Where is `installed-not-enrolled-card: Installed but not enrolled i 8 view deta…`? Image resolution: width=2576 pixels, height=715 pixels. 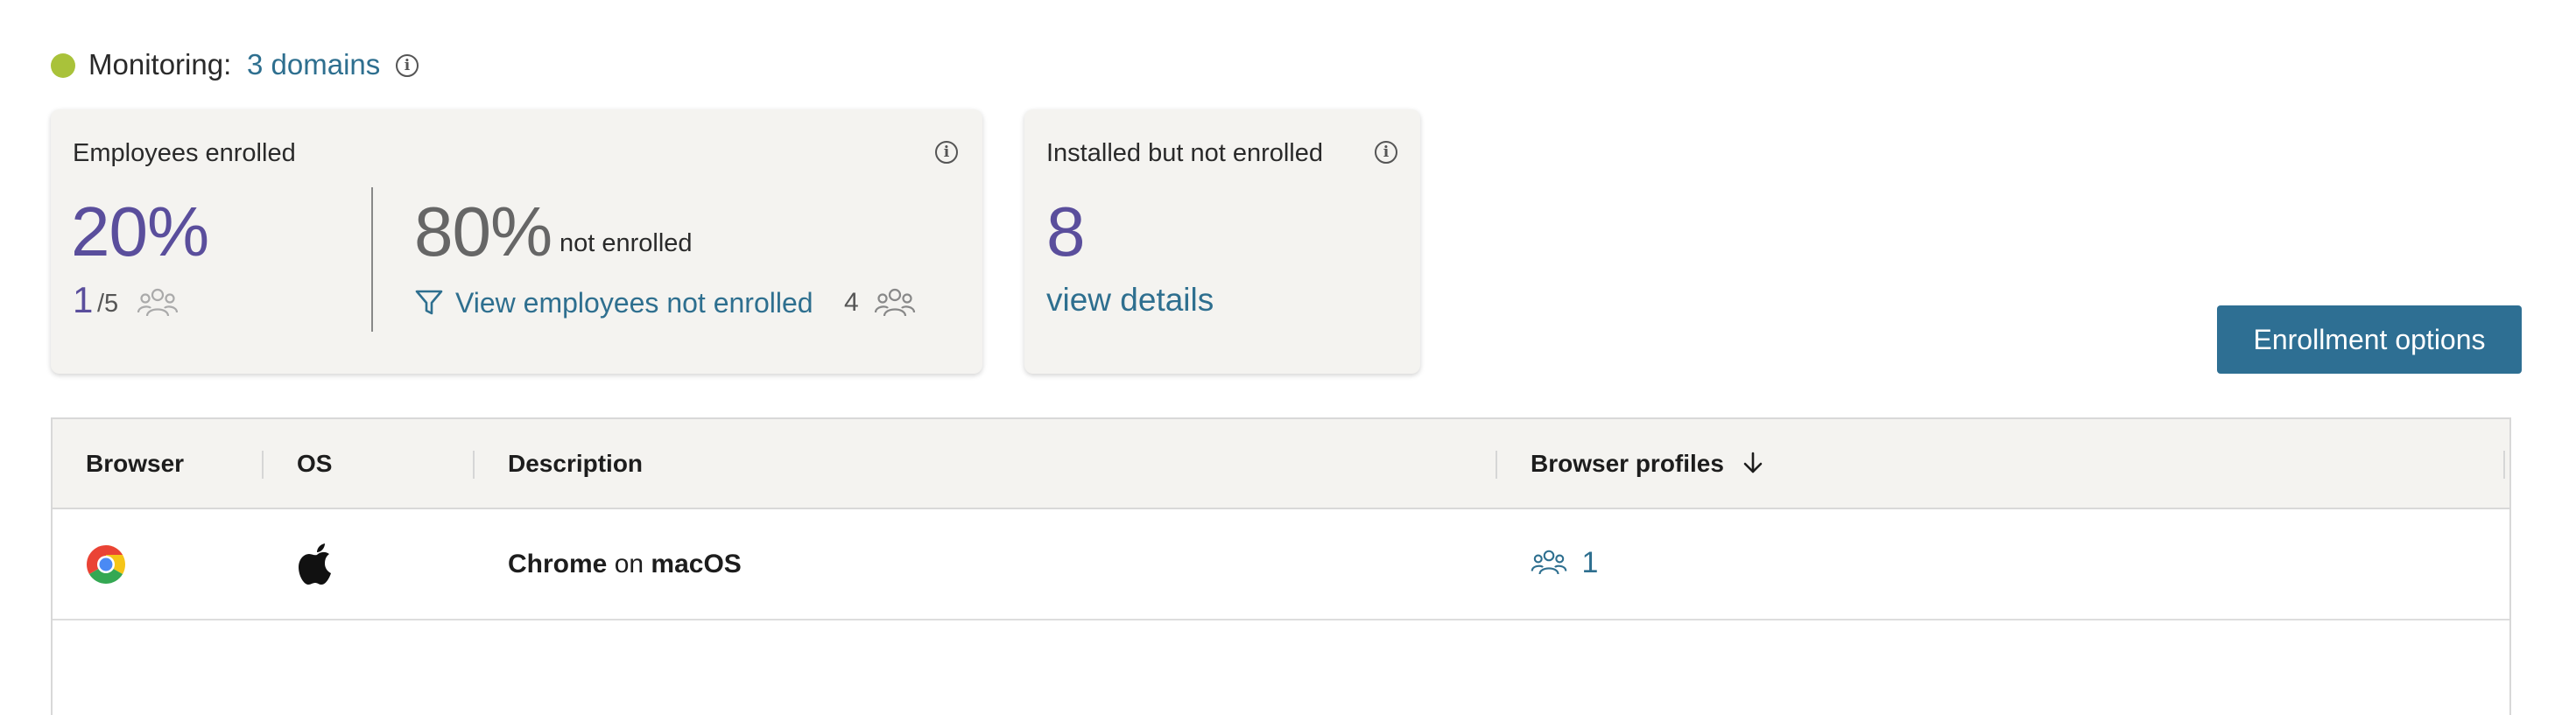 installed-not-enrolled-card: Installed but not enrolled i 8 view deta… is located at coordinates (1222, 241).